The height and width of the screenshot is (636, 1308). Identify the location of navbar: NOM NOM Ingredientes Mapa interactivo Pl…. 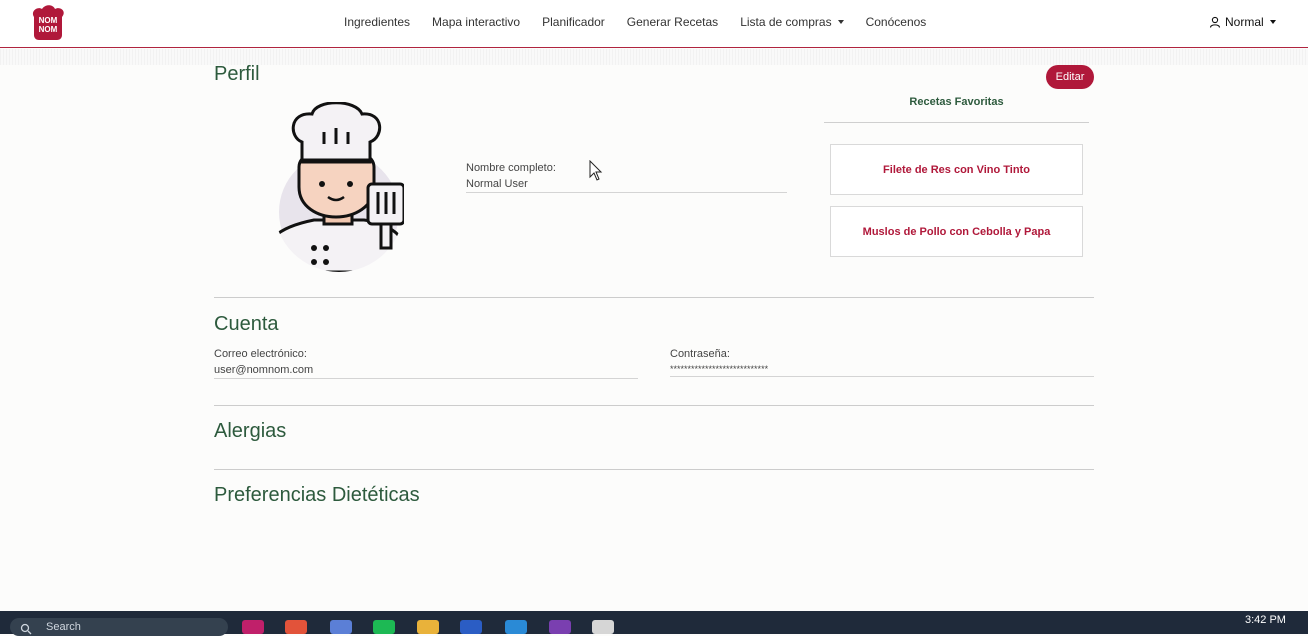
(654, 24).